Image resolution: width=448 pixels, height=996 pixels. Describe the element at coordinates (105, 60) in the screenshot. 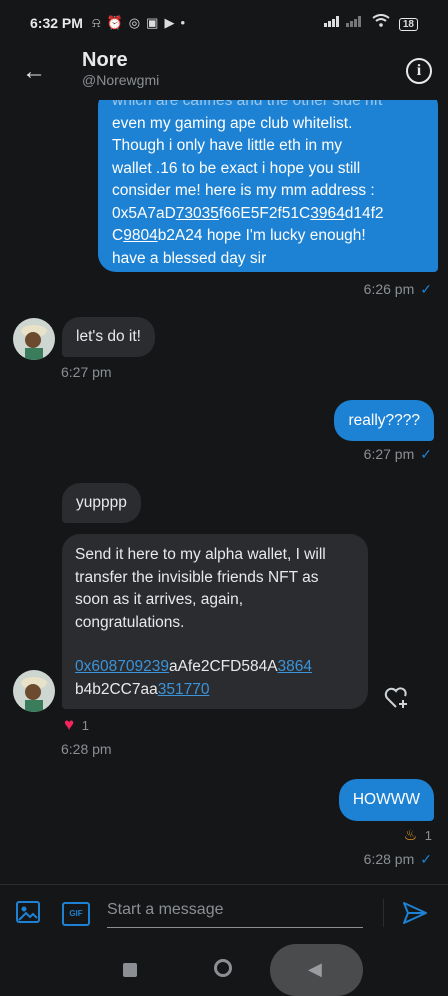

I see `contact-name: Nore` at that location.